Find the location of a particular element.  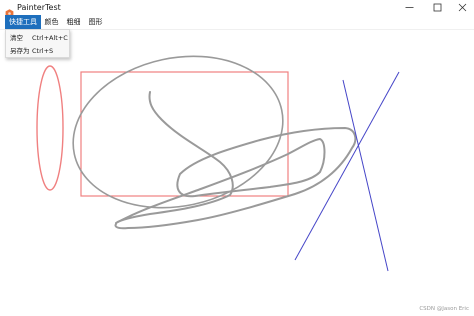

maximize-icon is located at coordinates (437, 7).